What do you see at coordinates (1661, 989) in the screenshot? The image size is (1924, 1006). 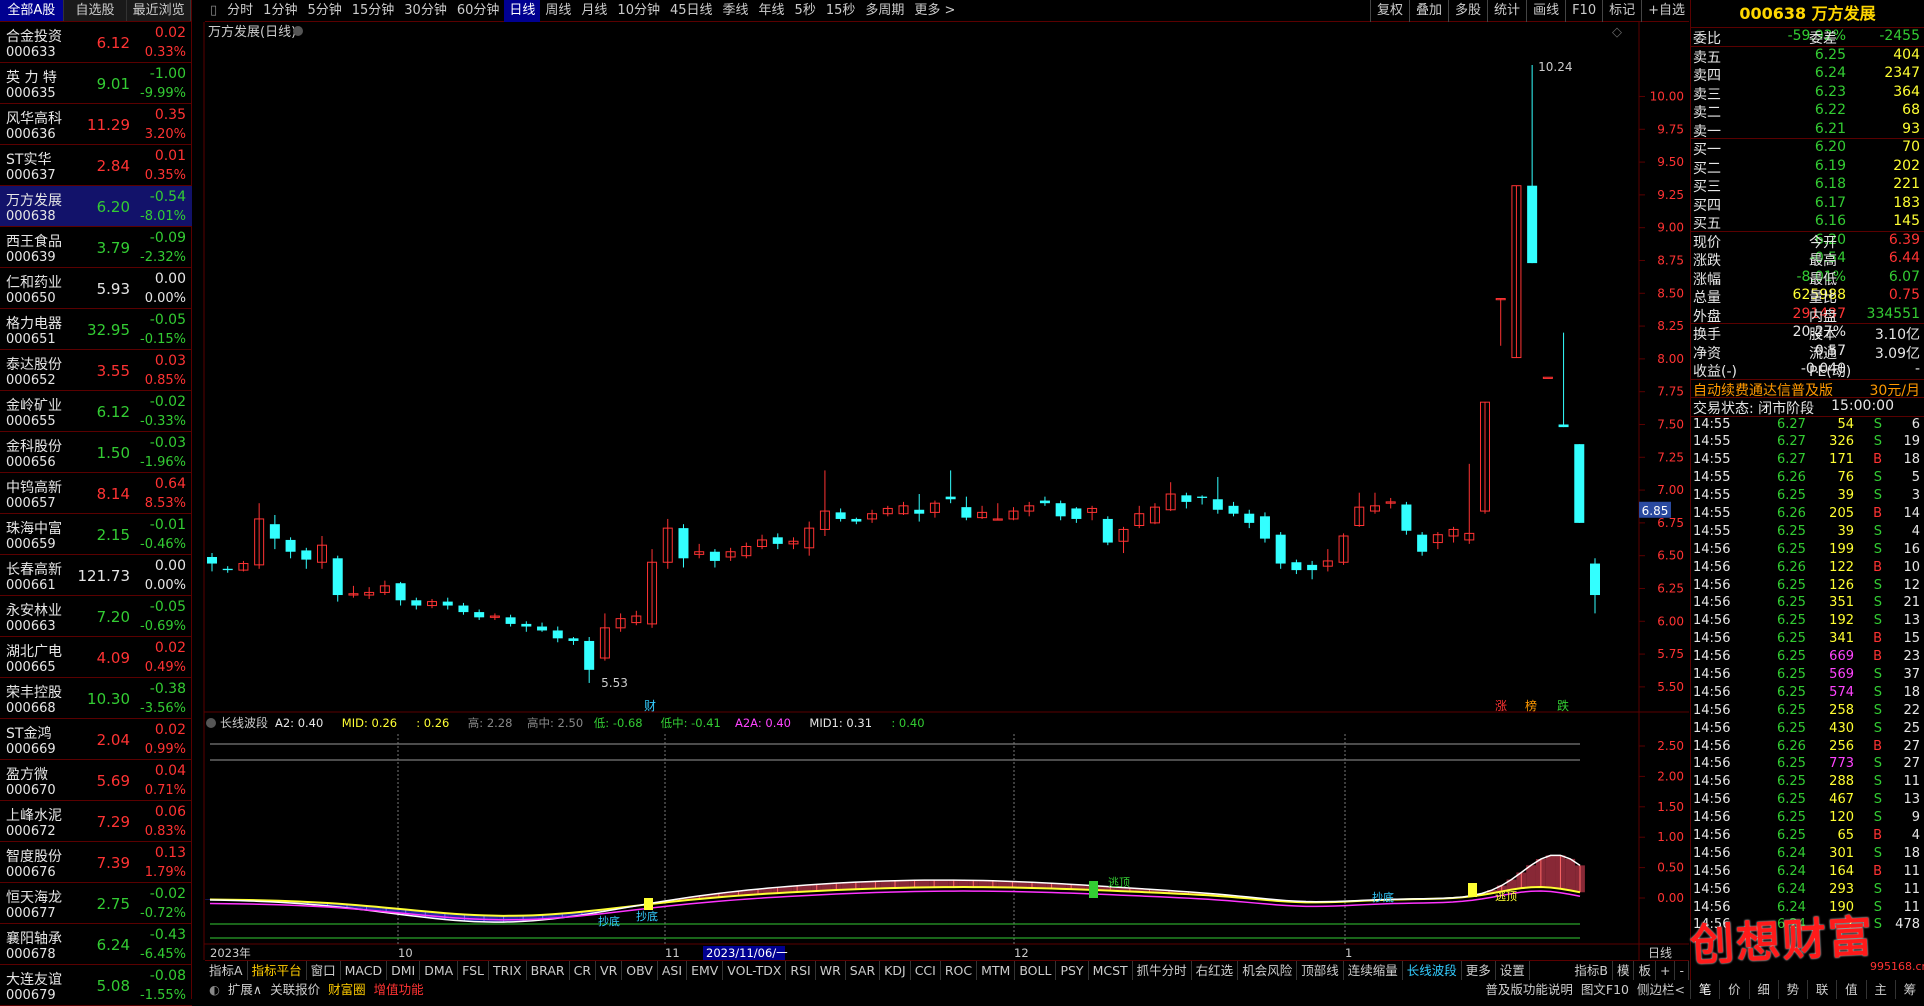 I see `extension-right-item: 侧边栏<` at bounding box center [1661, 989].